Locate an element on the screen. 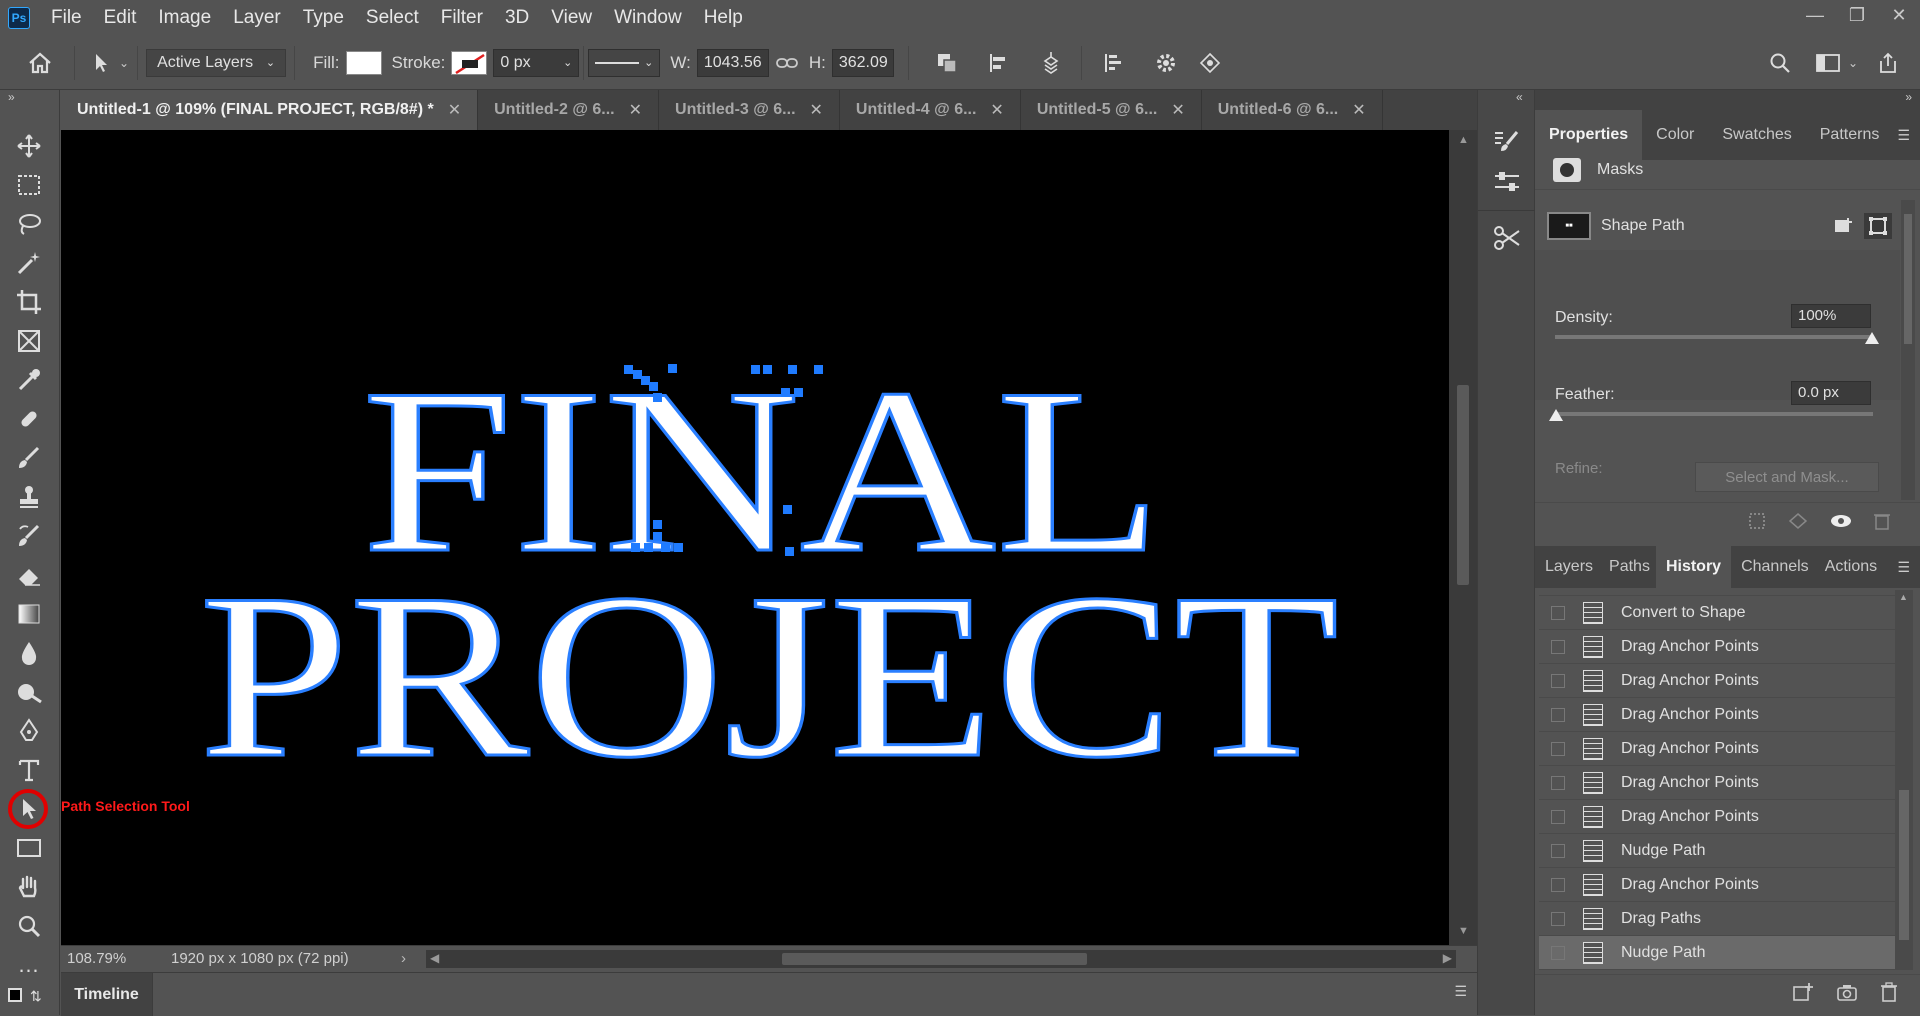 This screenshot has width=1920, height=1016. horizontal-scrollbar: ◀ ▶ is located at coordinates (941, 958).